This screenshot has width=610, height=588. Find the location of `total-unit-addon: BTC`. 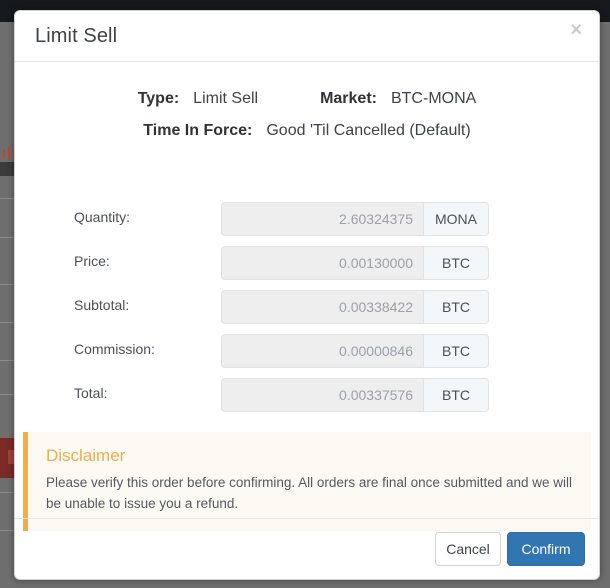

total-unit-addon: BTC is located at coordinates (456, 395).